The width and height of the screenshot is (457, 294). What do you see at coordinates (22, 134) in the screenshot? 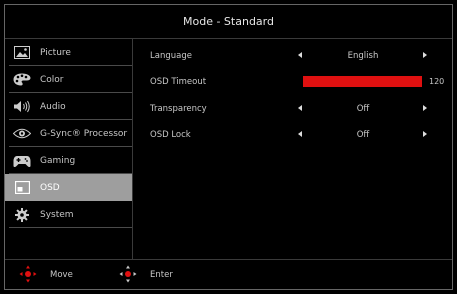
I see `gsync-eye-icon` at bounding box center [22, 134].